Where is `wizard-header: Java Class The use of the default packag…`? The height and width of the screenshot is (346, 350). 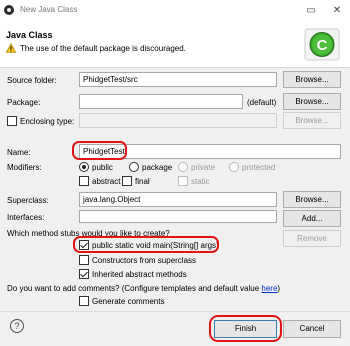 wizard-header: Java Class The use of the default packag… is located at coordinates (175, 45).